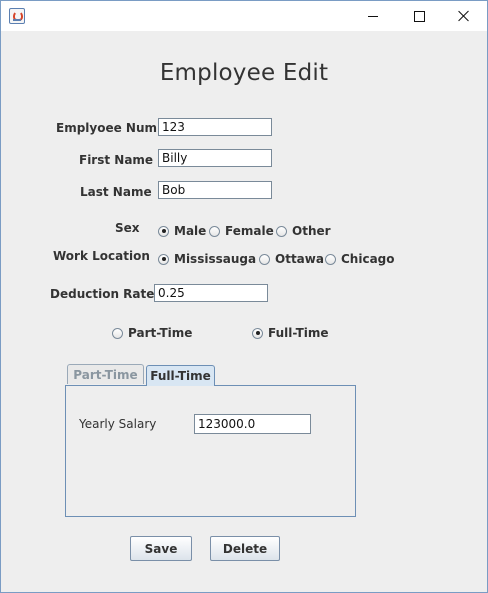 Image resolution: width=488 pixels, height=593 pixels. Describe the element at coordinates (160, 333) in the screenshot. I see `employment-option-label: Part-Time` at that location.